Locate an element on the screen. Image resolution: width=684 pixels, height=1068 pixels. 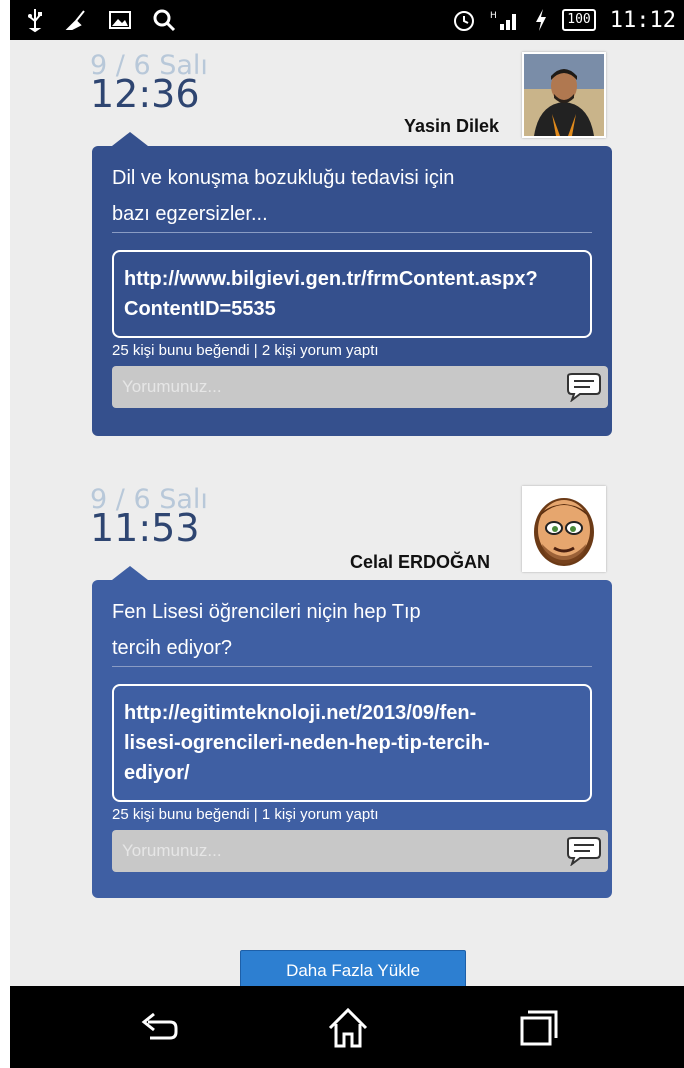
author-name: Celal ERDOĞAN is located at coordinates (420, 562).